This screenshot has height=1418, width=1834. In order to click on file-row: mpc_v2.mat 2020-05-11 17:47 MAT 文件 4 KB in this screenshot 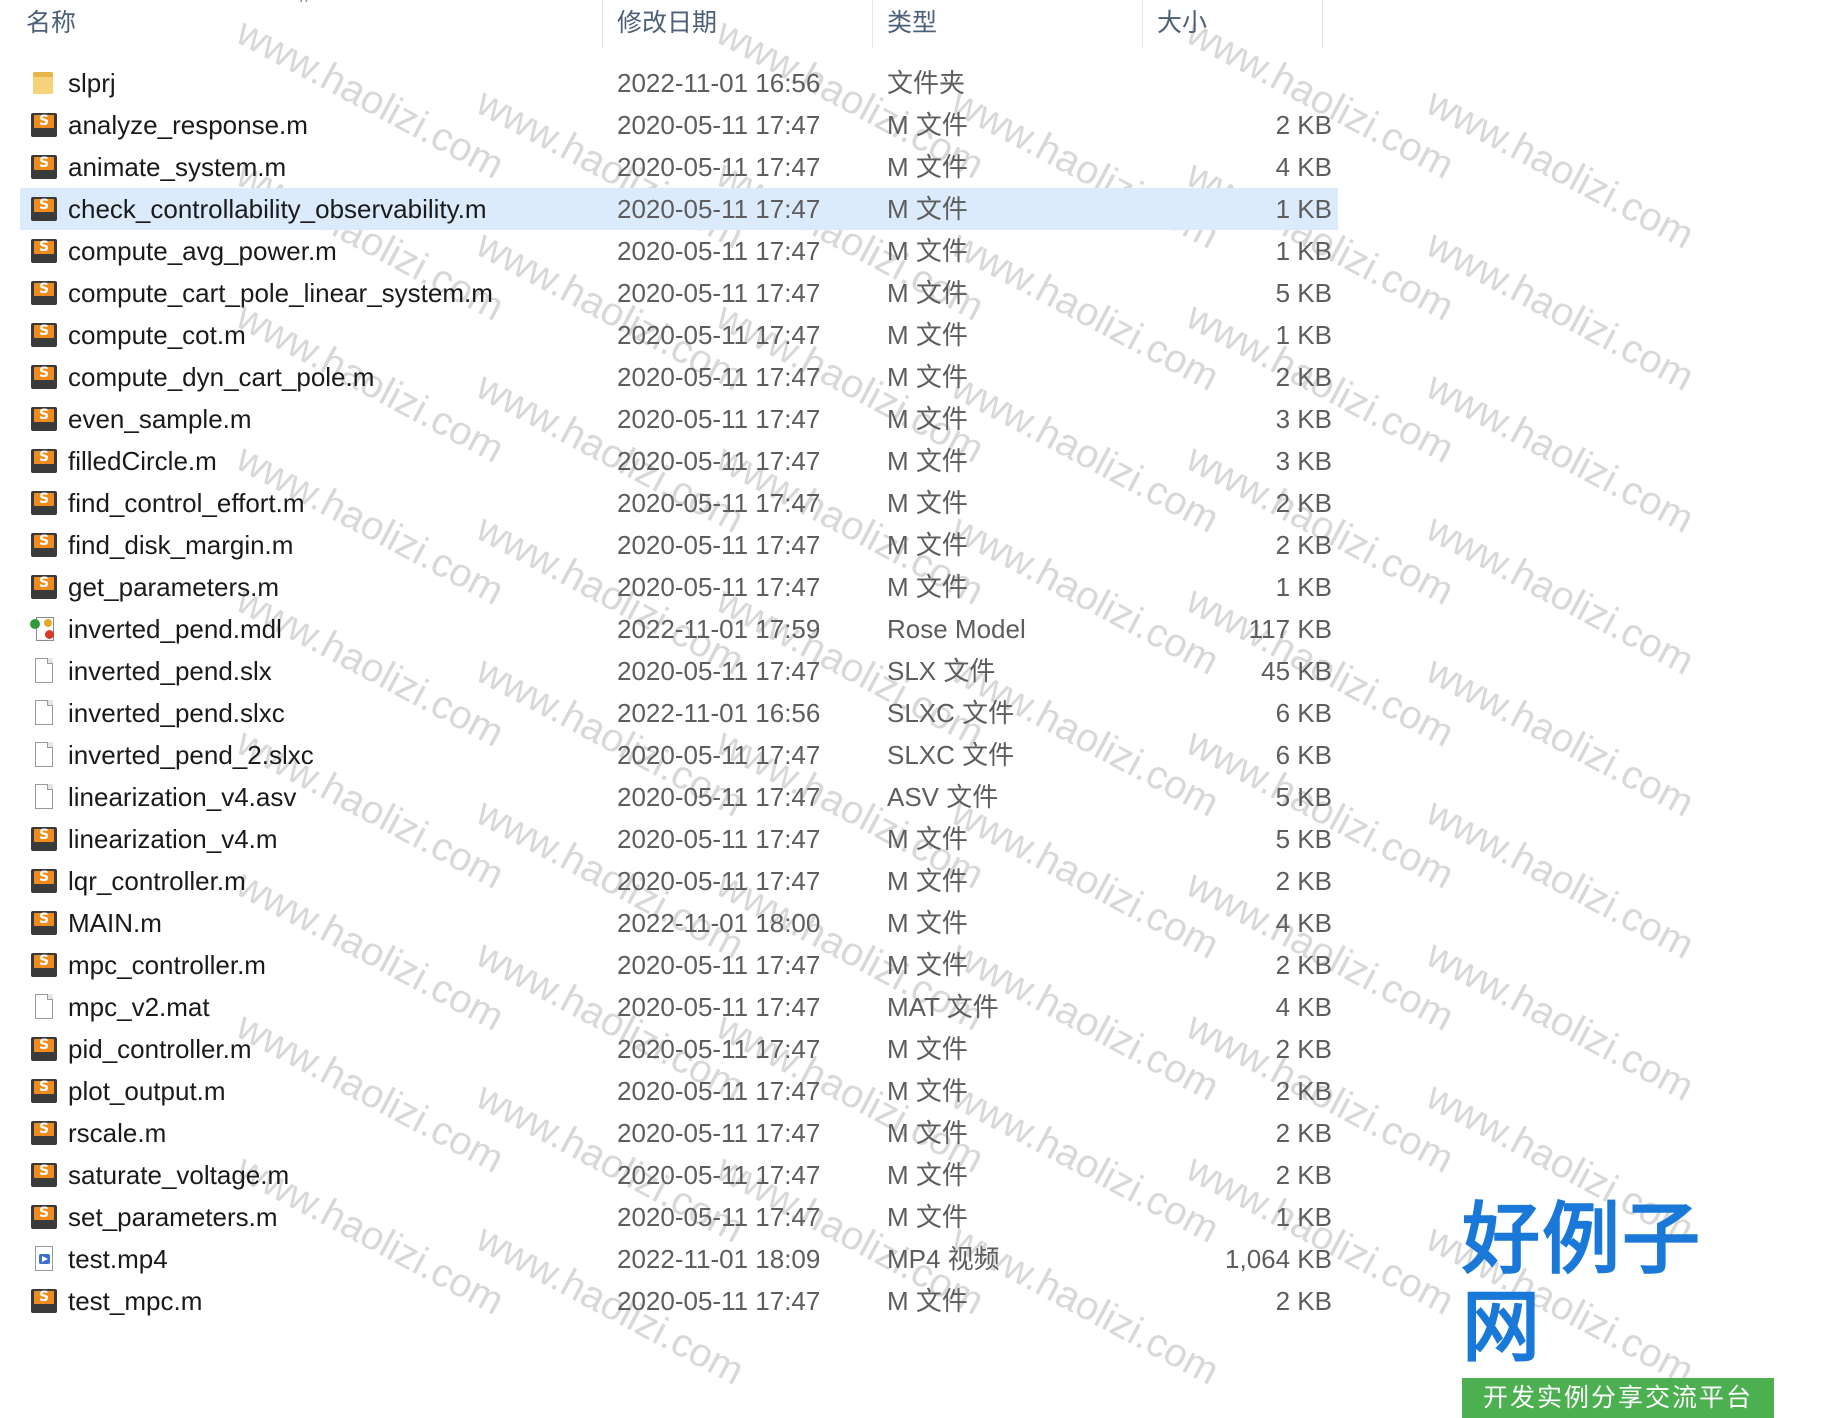, I will do `click(679, 1007)`.